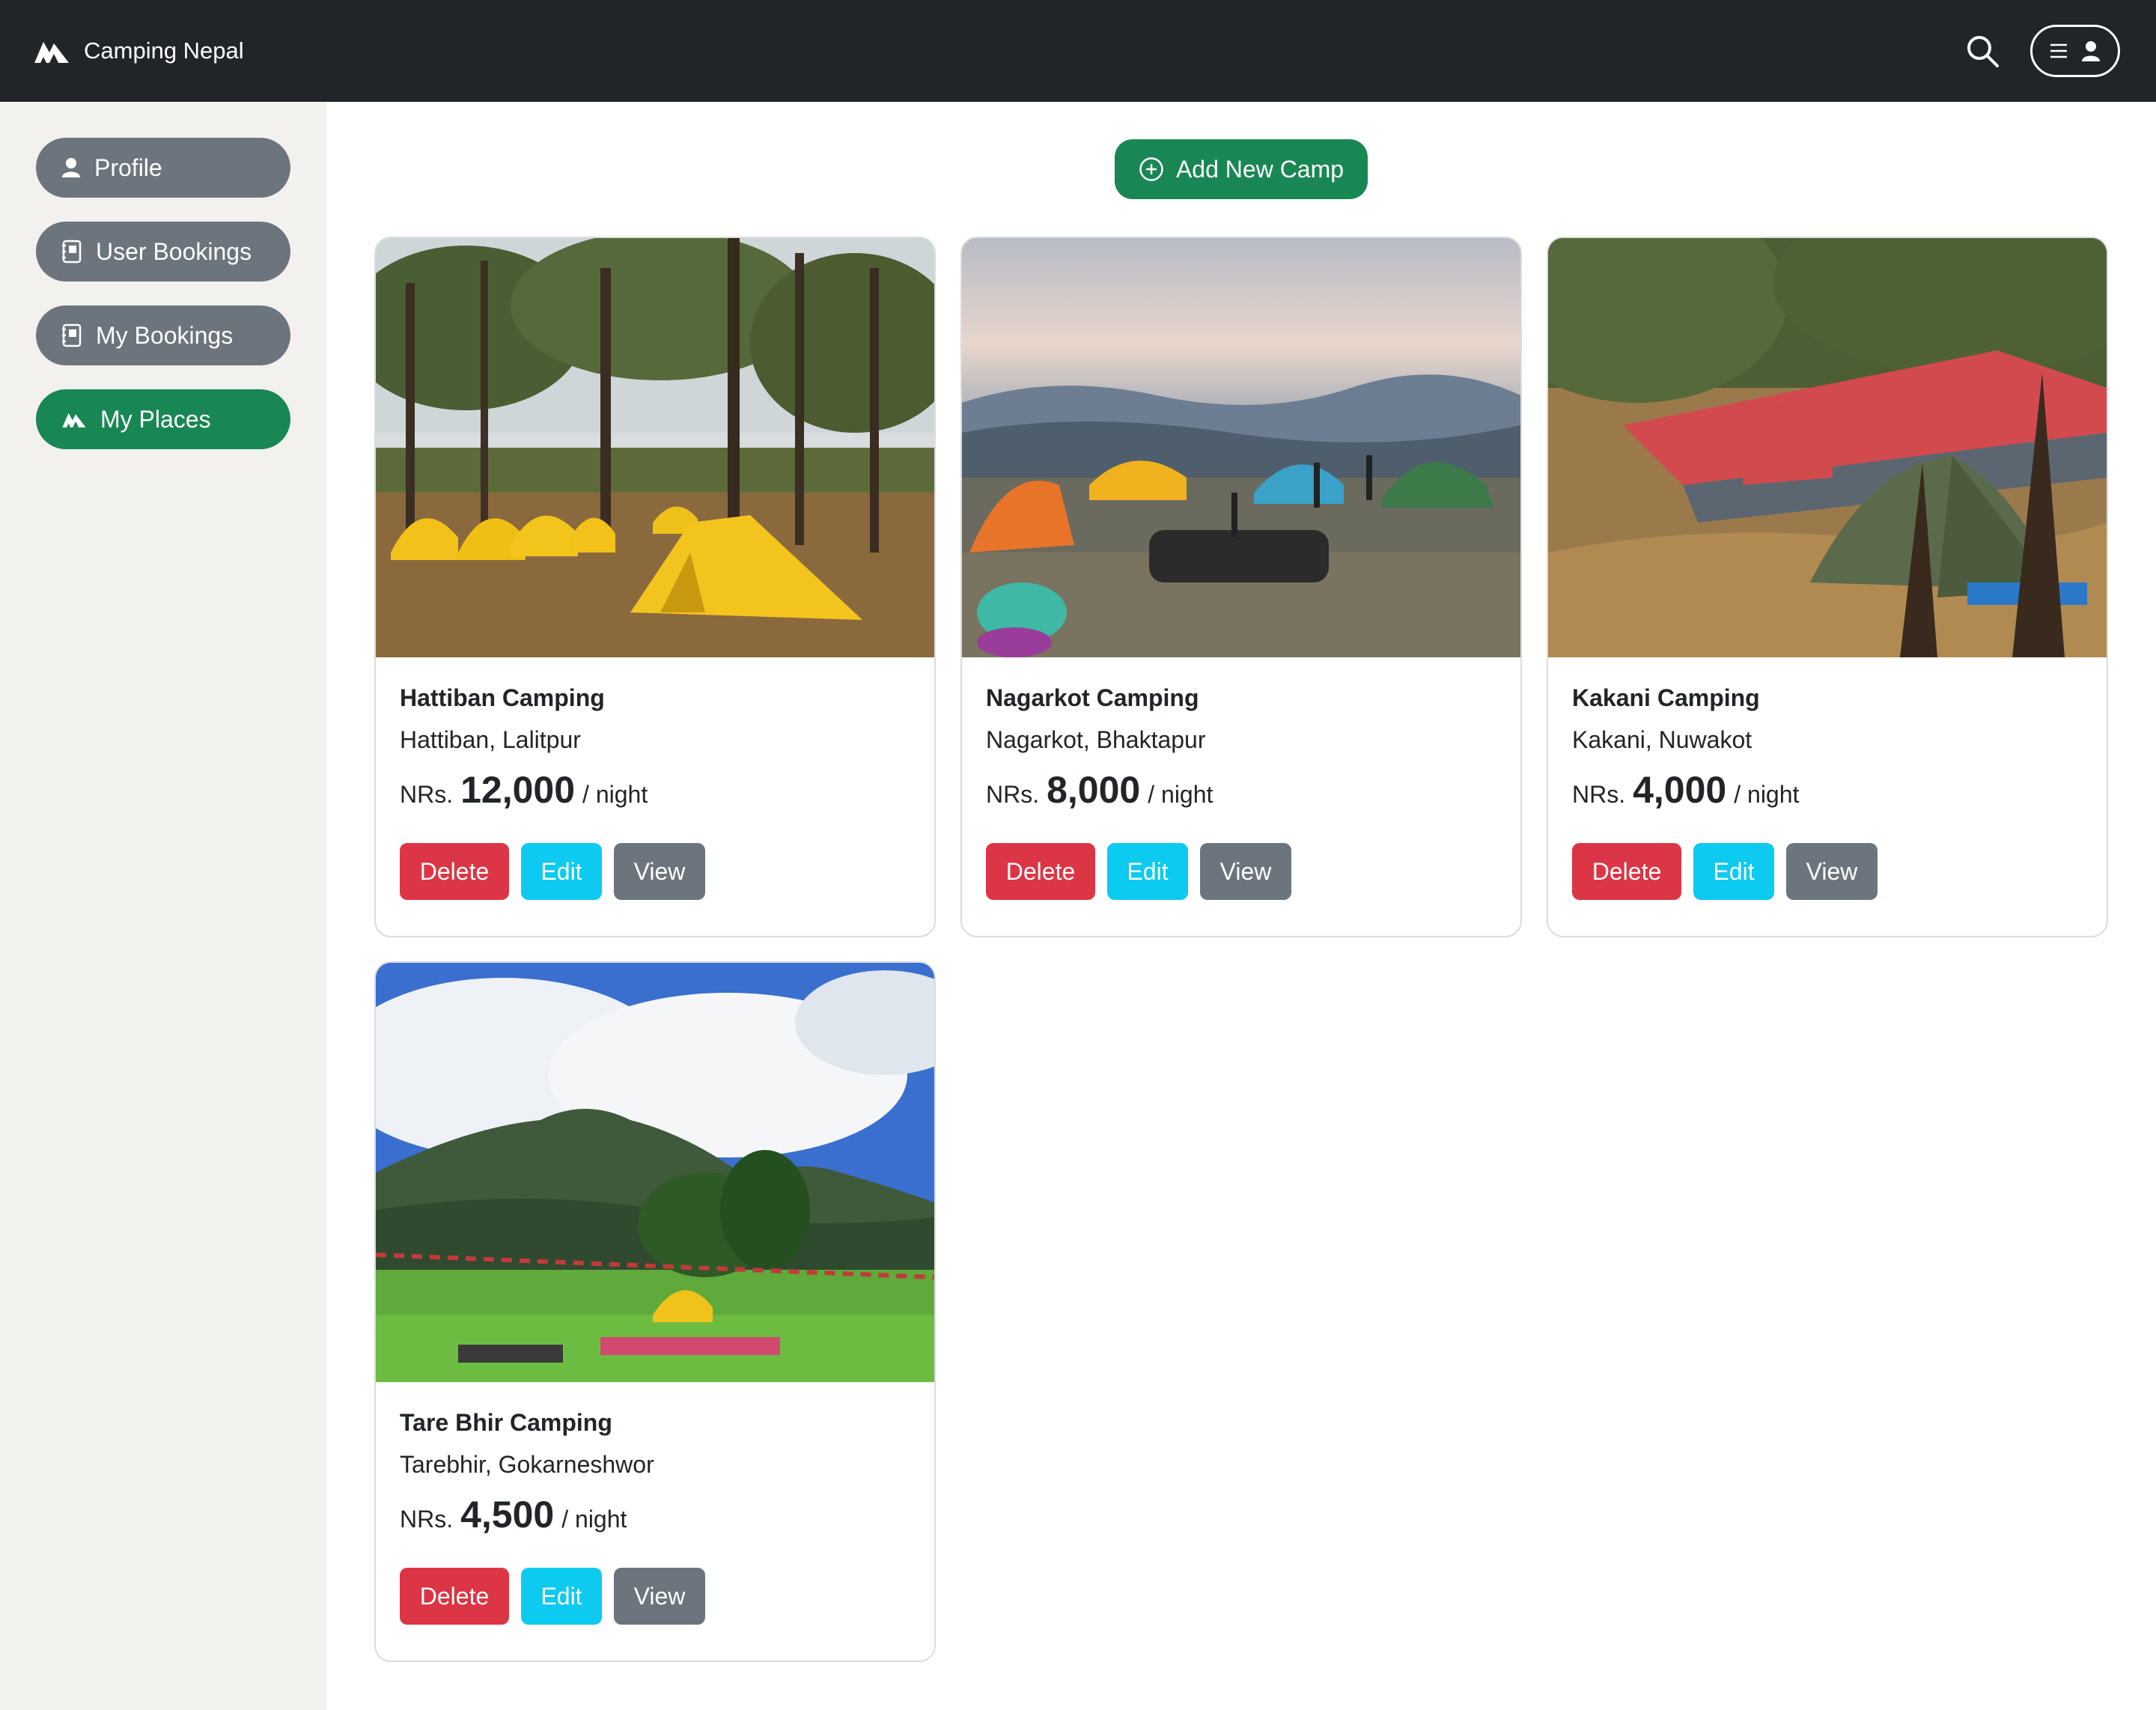 This screenshot has width=2156, height=1710. I want to click on user-menu-button, so click(2075, 51).